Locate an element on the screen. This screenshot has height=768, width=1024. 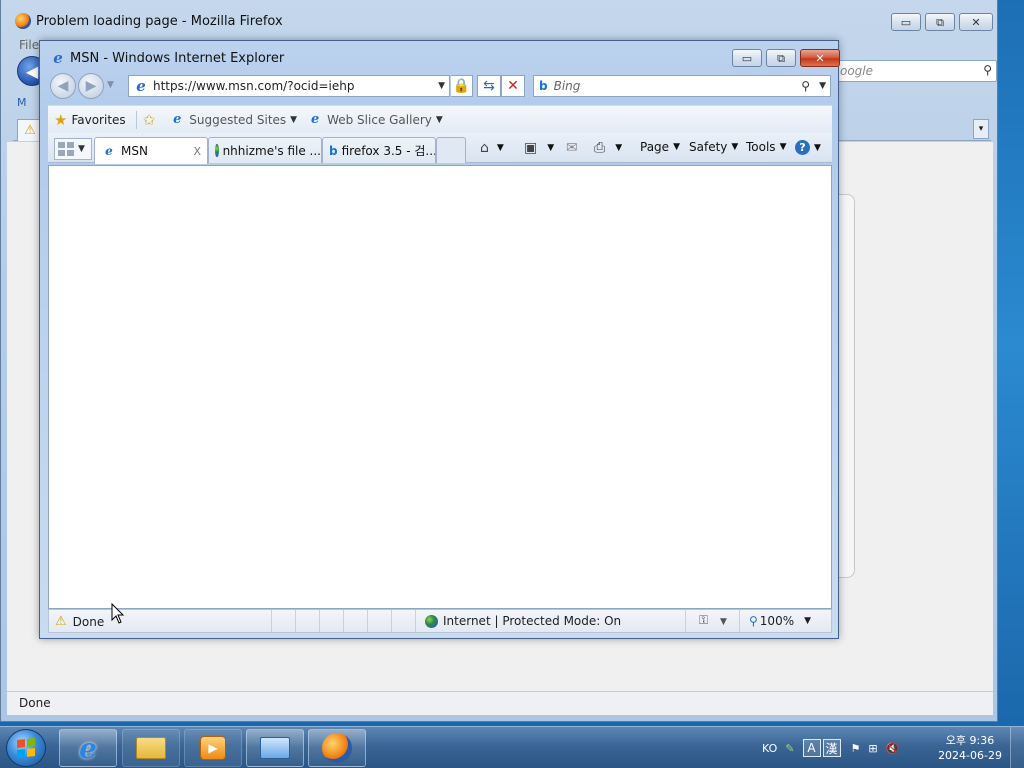
zoom-icon: ⚲ is located at coordinates (753, 621).